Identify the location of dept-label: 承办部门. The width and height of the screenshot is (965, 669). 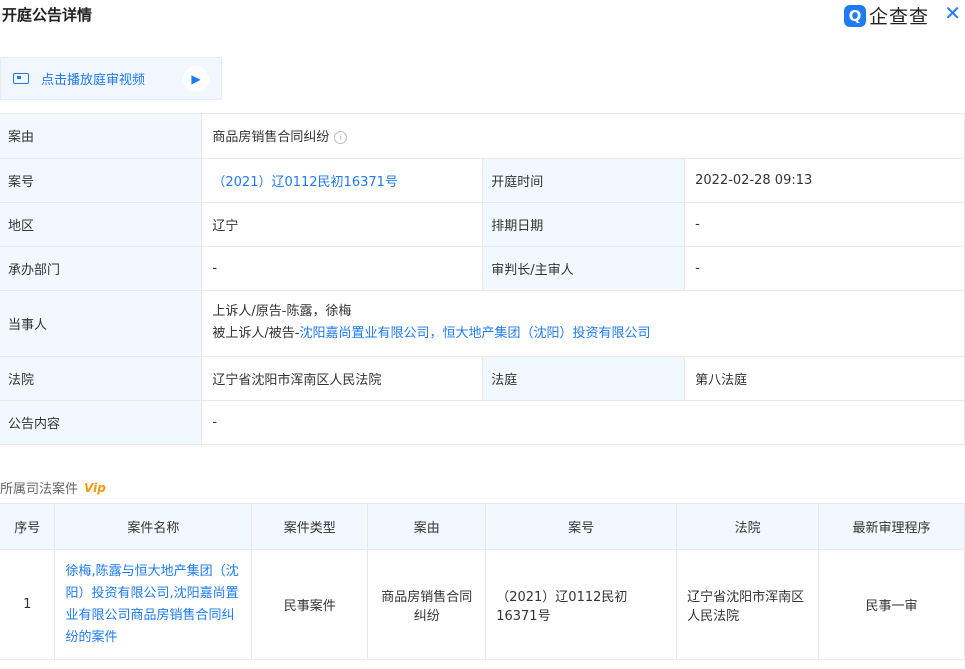
(101, 268).